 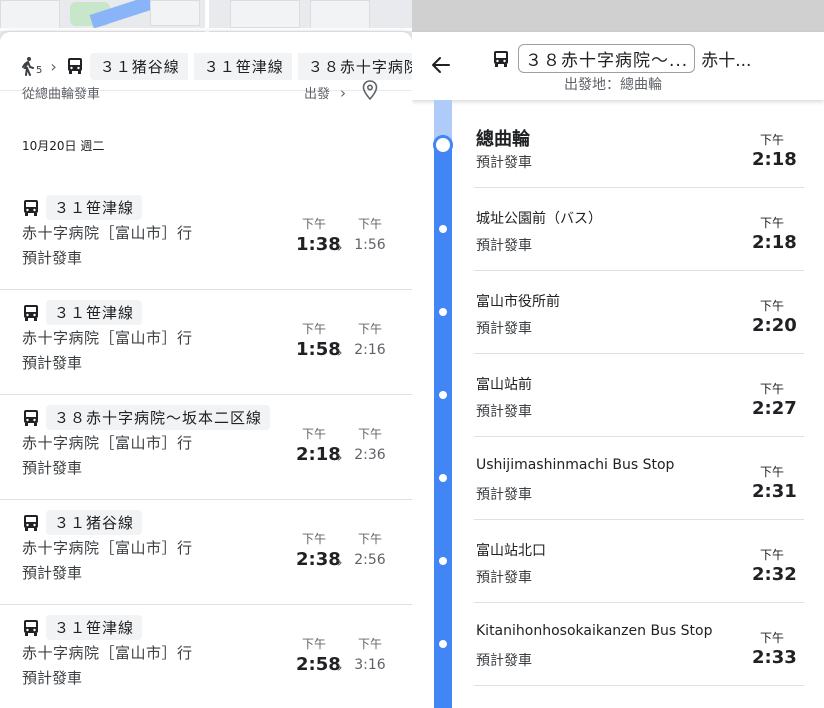 I want to click on arrival-time: 下午 2:36, so click(x=370, y=445).